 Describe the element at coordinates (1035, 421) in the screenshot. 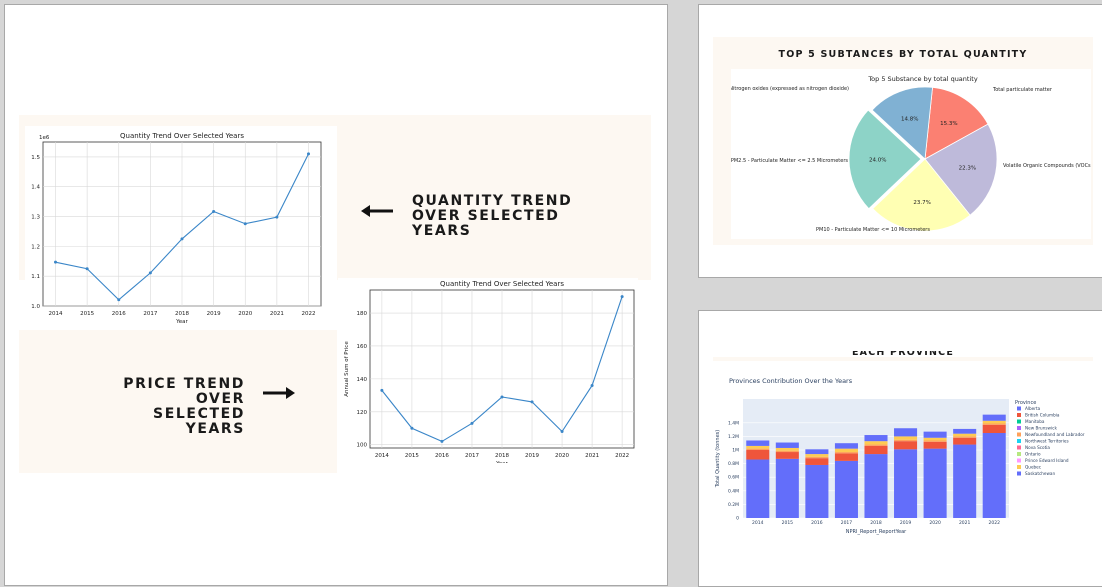

I see `legend-item: Manitoba` at that location.